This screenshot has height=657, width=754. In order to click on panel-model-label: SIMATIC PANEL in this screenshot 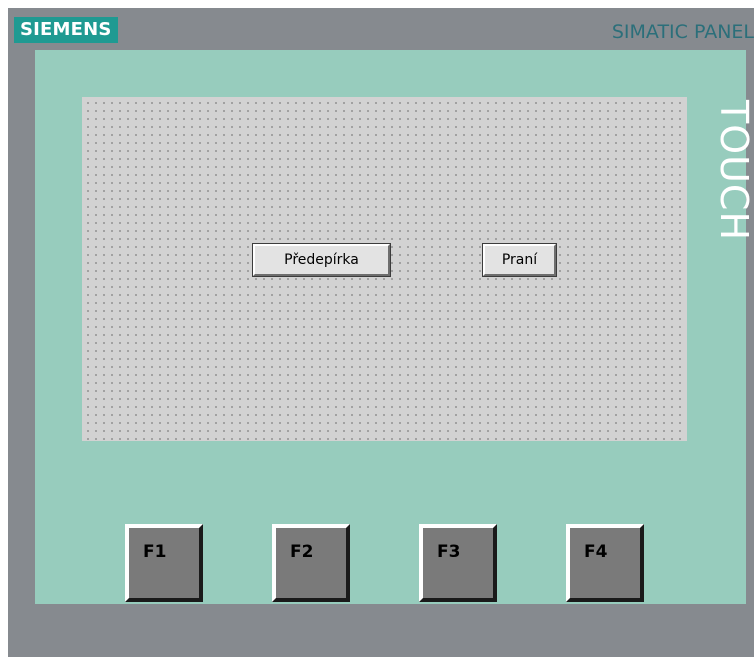, I will do `click(682, 32)`.